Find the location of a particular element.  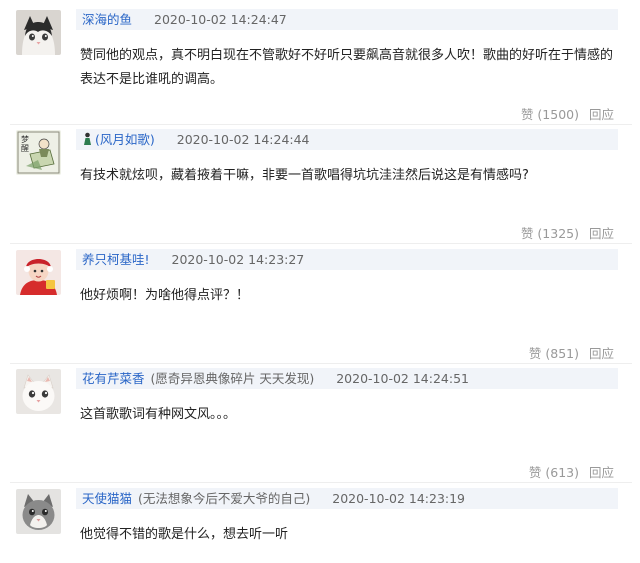

cartoon-book-avatar-icon: 梦 醒 is located at coordinates (38, 152).